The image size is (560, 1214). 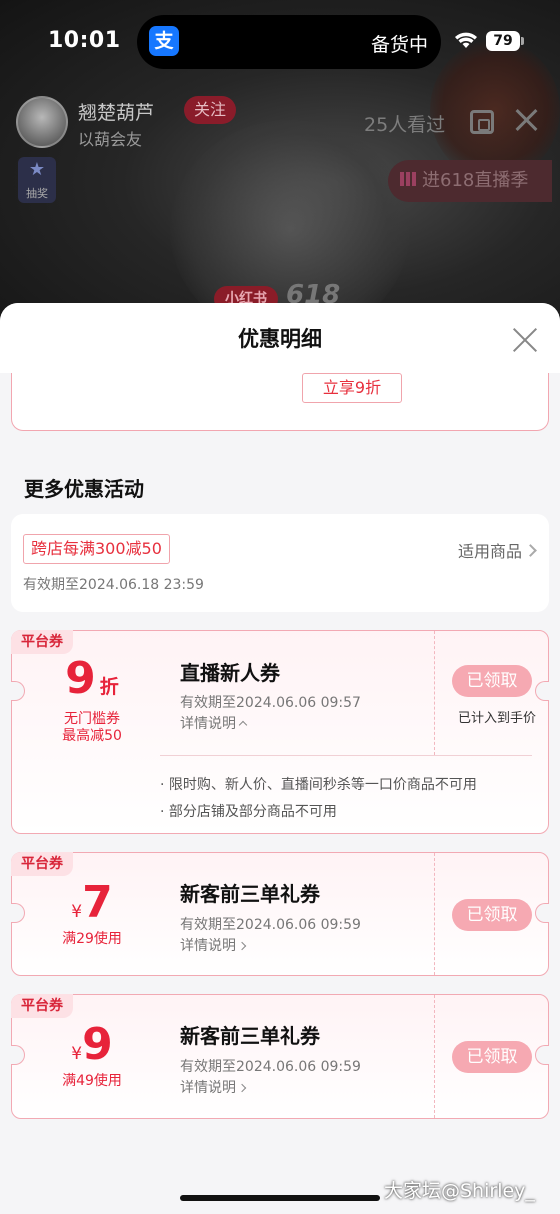 I want to click on coupon-threshold: 满49使用, so click(x=92, y=1081).